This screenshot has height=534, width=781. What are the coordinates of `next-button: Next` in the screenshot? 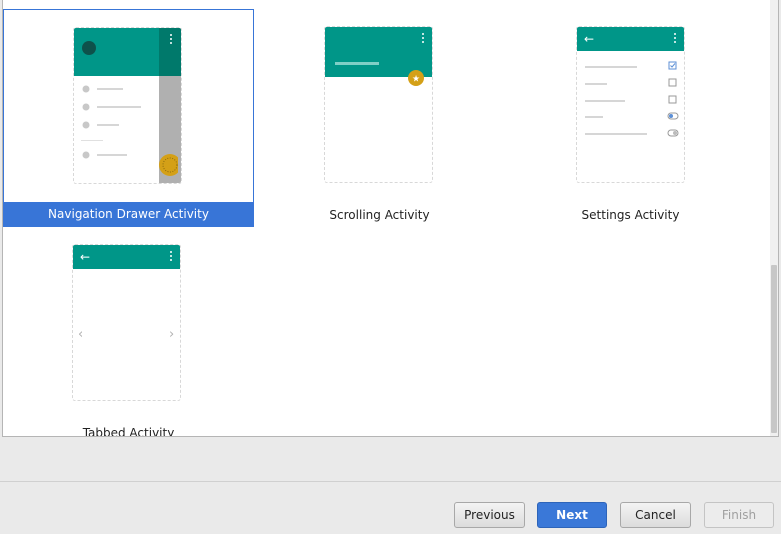 It's located at (572, 515).